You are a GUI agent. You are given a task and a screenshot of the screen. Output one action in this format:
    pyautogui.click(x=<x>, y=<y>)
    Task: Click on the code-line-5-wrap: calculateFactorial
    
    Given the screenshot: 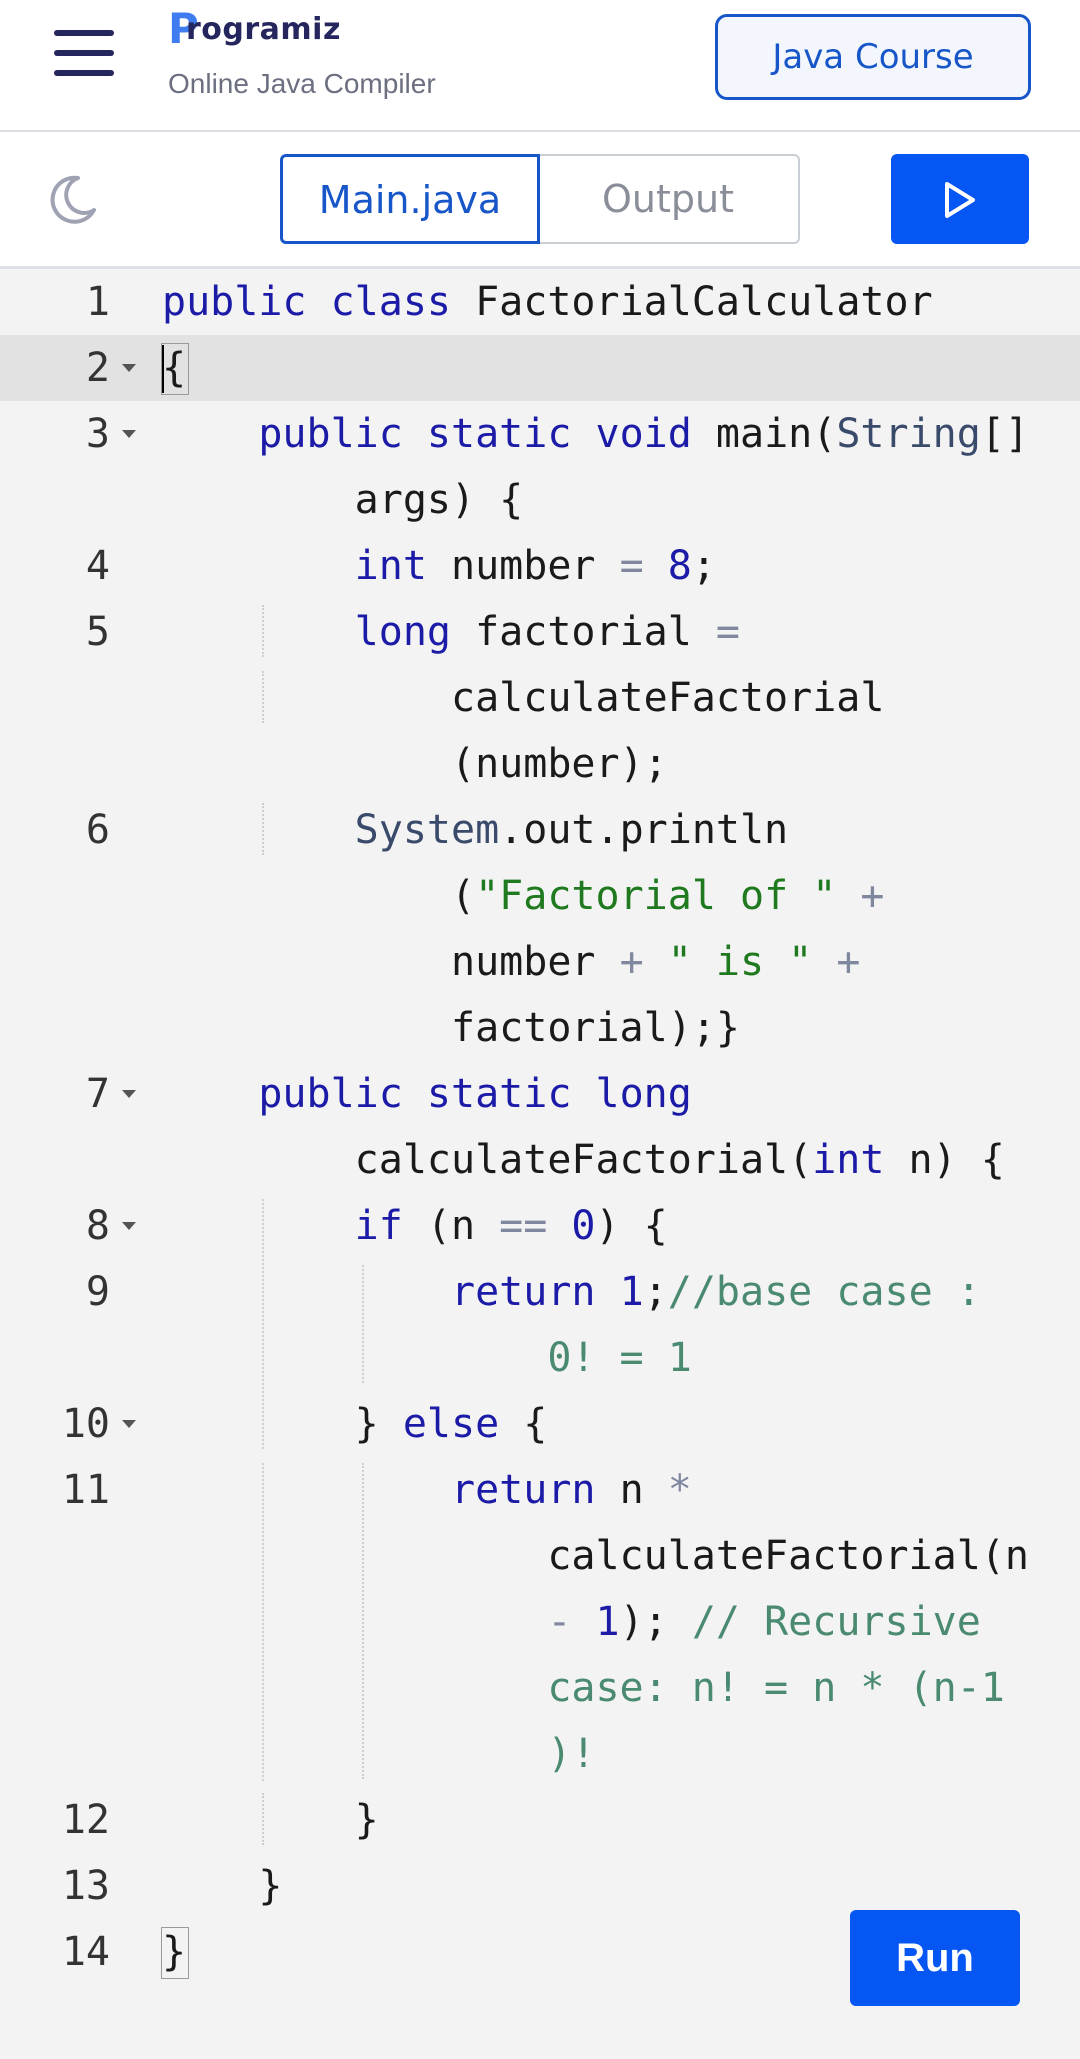 What is the action you would take?
    pyautogui.click(x=523, y=698)
    